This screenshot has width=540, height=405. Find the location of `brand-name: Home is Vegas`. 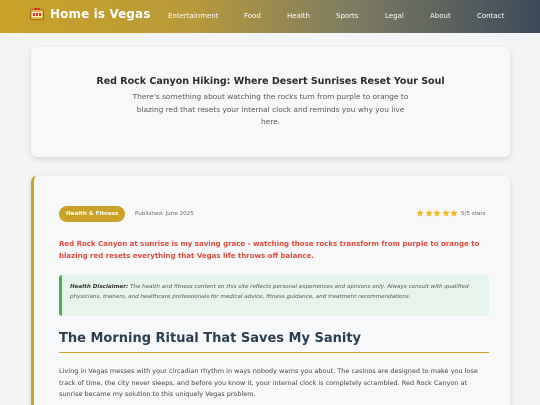

brand-name: Home is Vegas is located at coordinates (100, 14).